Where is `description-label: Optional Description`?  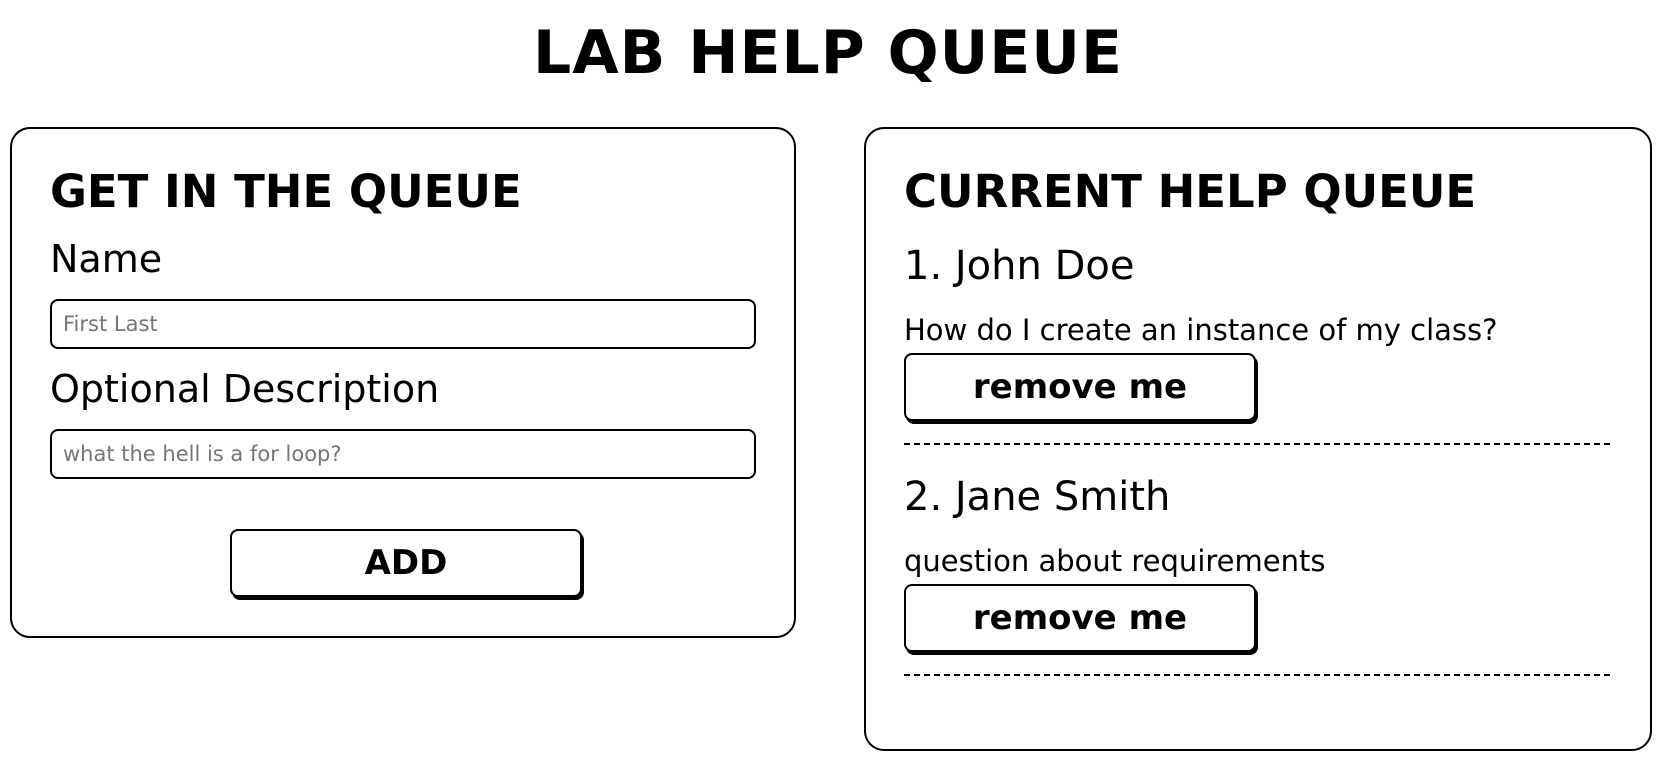 description-label: Optional Description is located at coordinates (245, 389).